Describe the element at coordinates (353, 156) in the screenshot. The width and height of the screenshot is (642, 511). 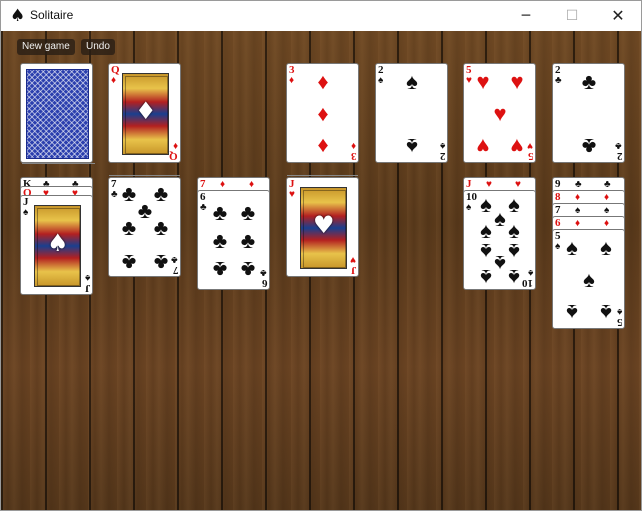
I see `card-rank-bottom: 3` at that location.